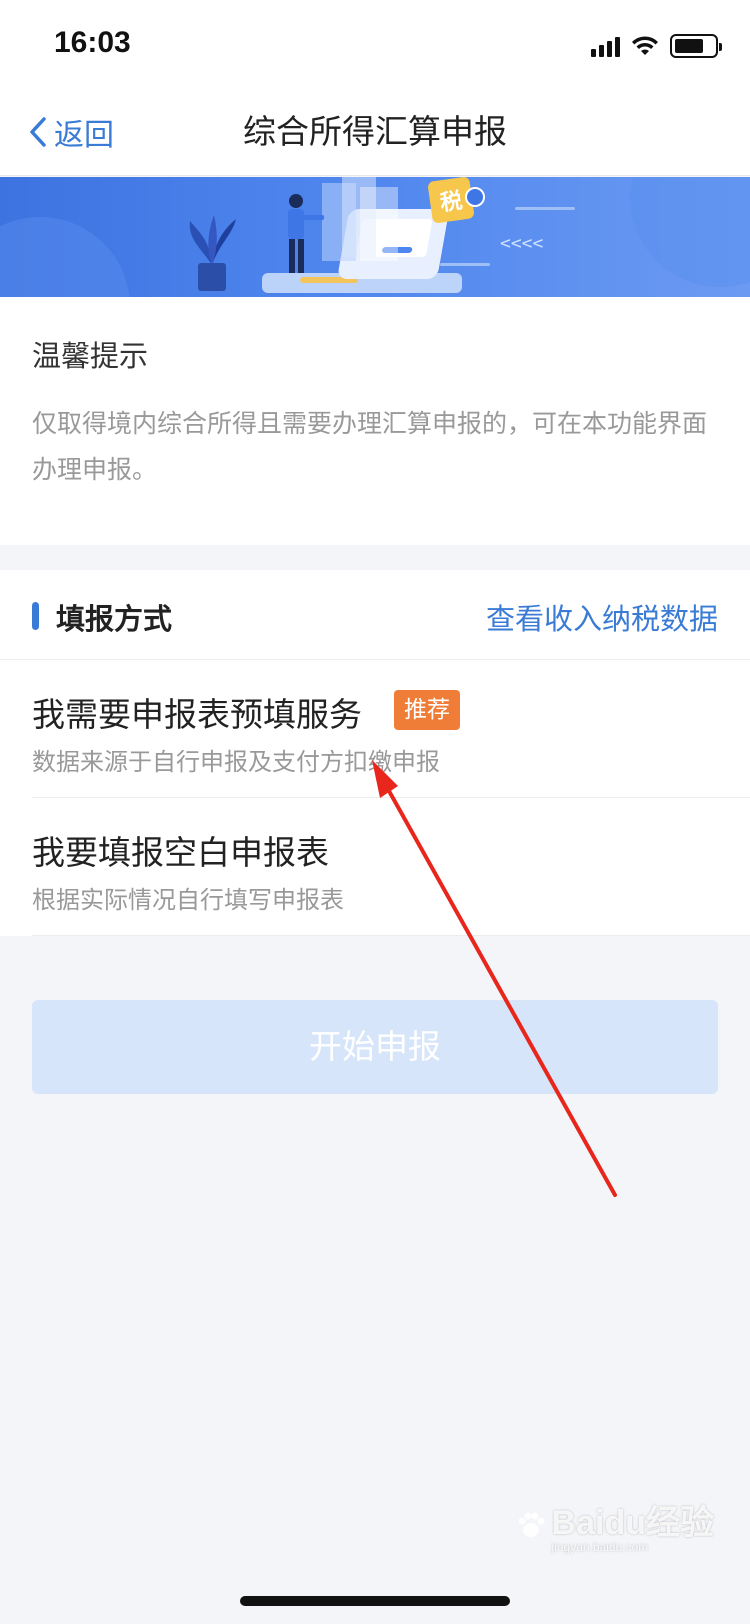  I want to click on option-subtitle: 根据实际情况自行填写申报表, so click(188, 900).